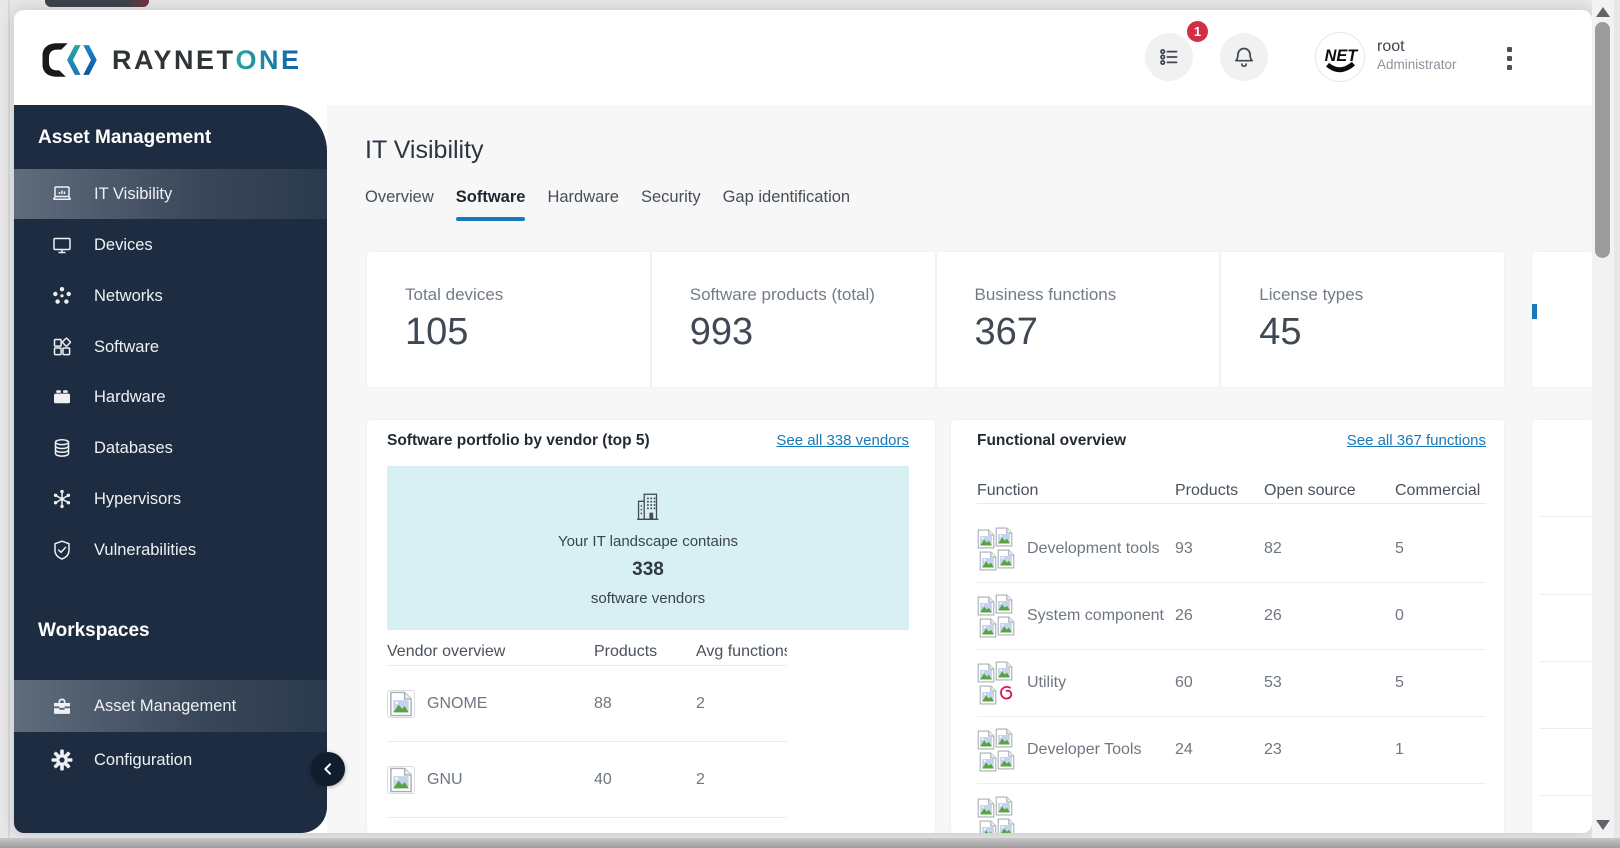 The image size is (1620, 848). I want to click on function-open-source: 26, so click(1273, 615).